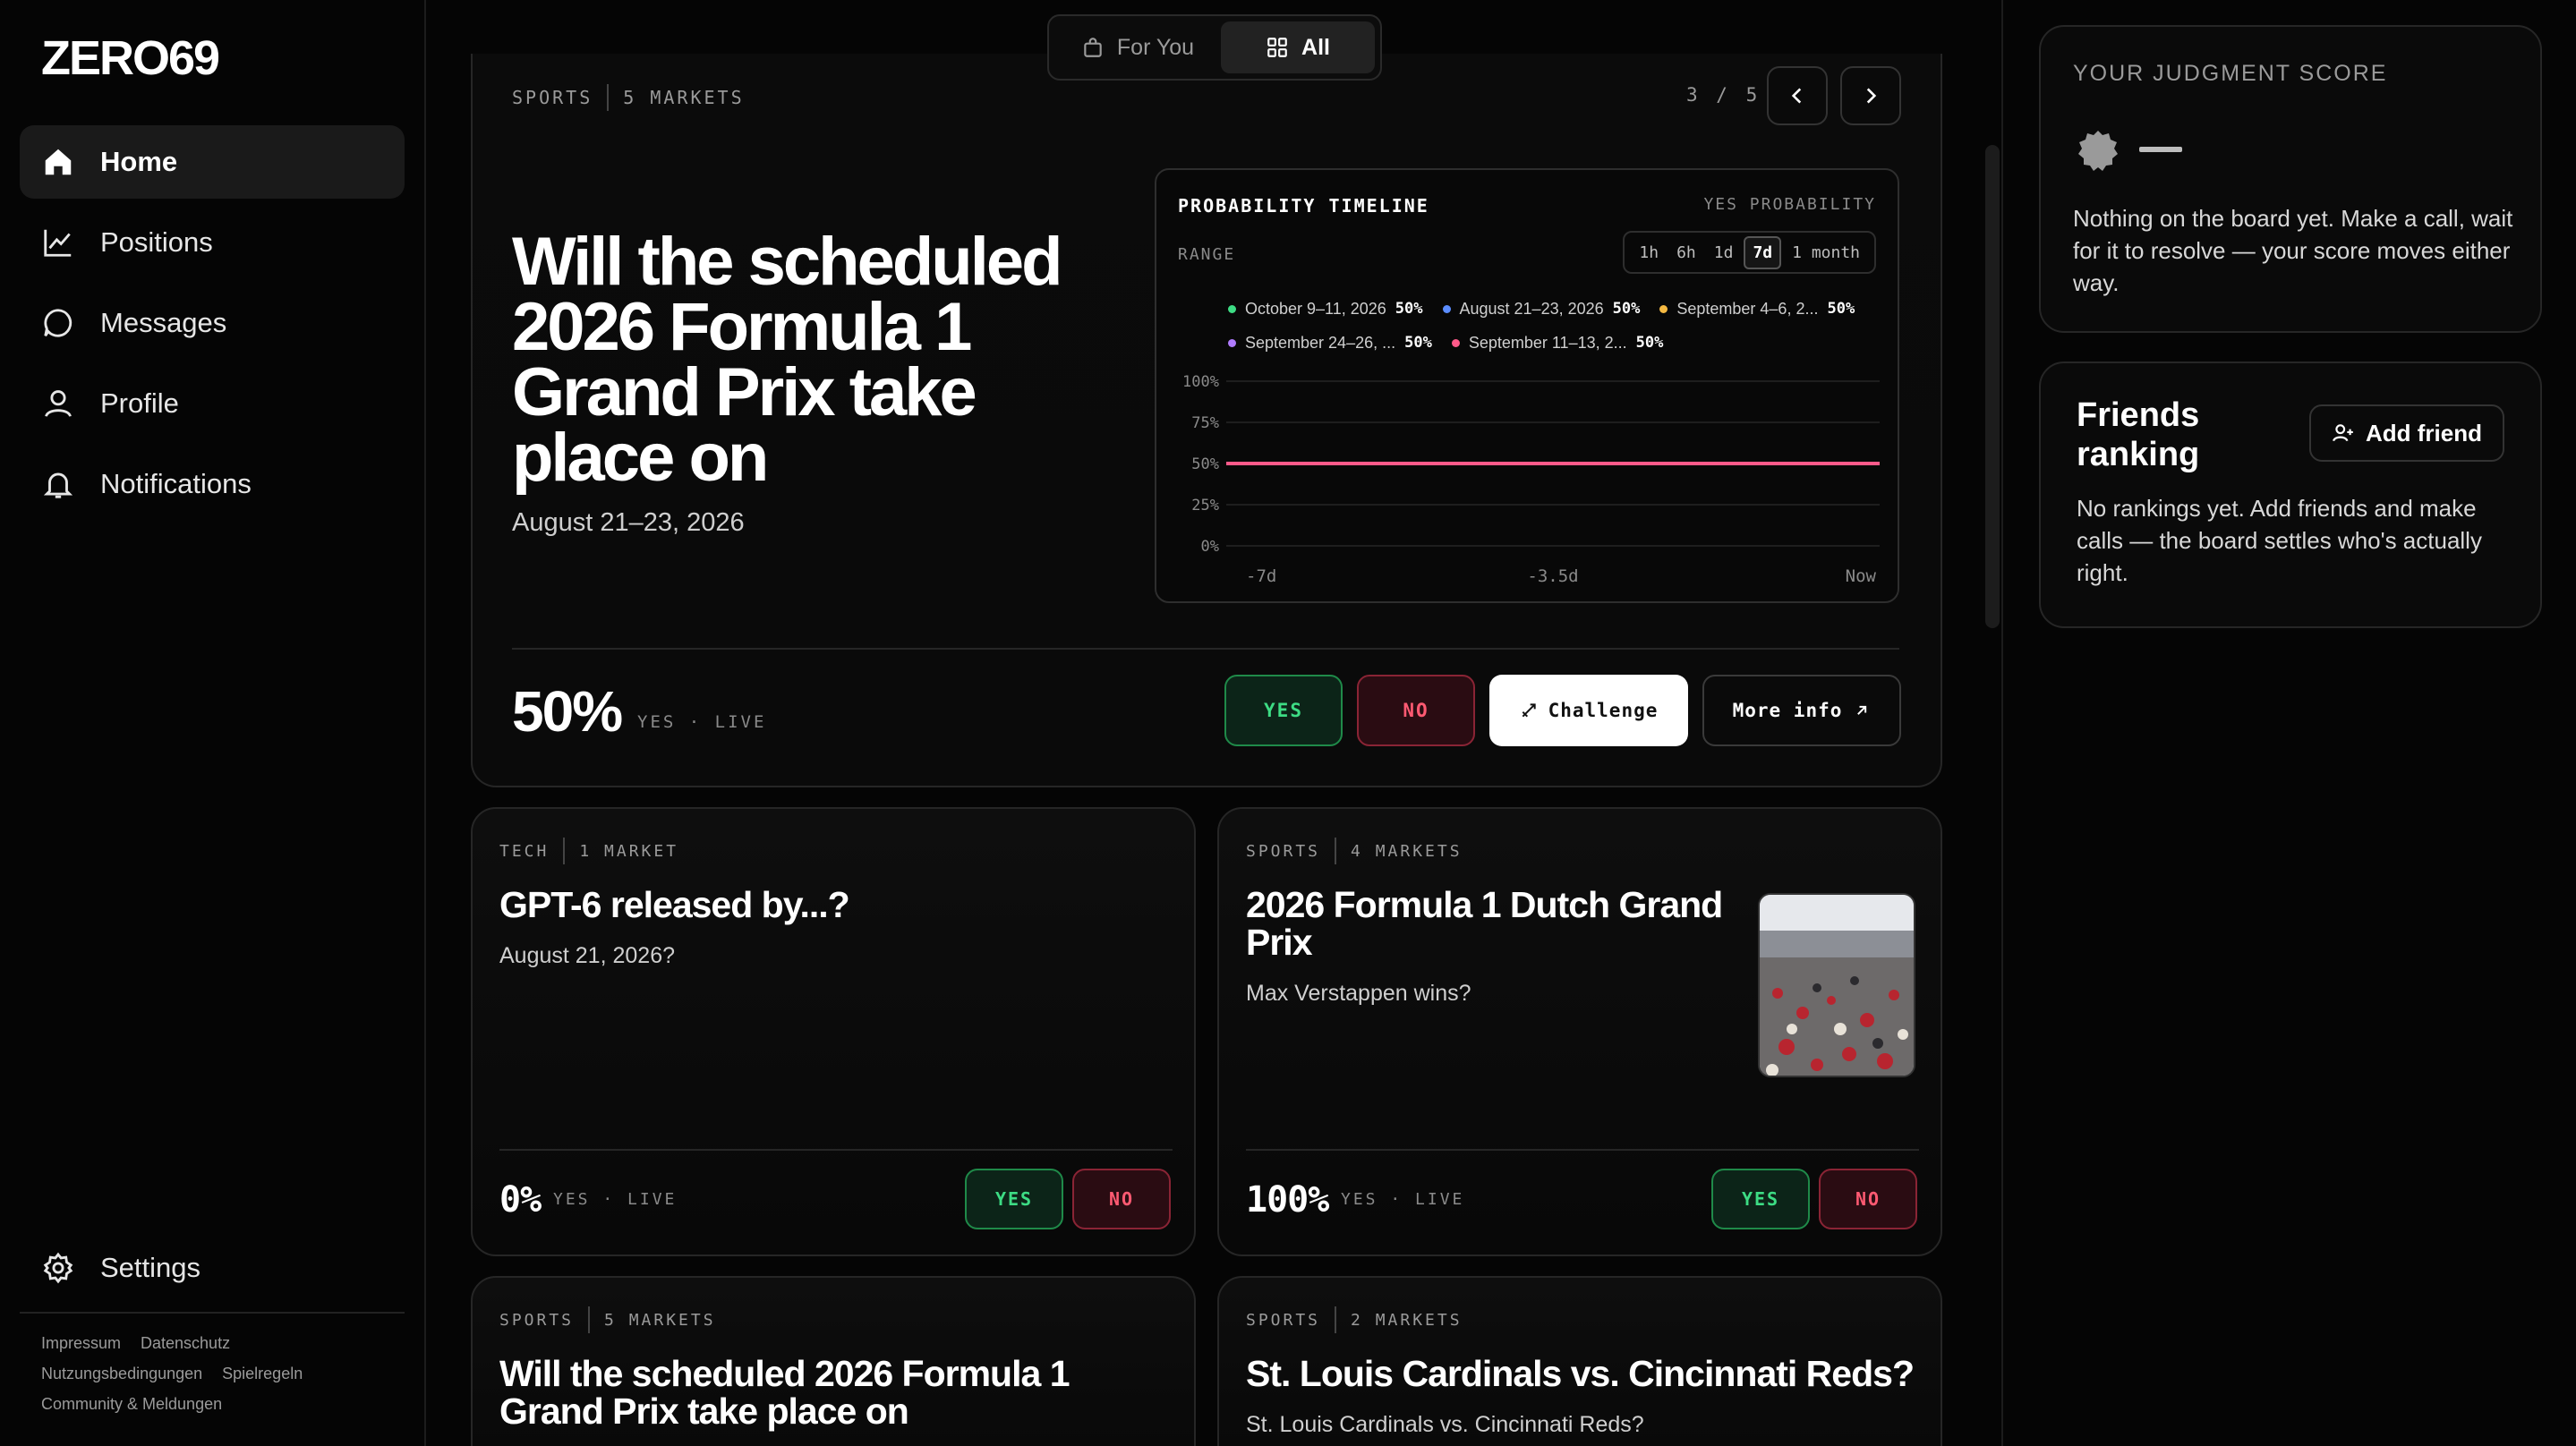 This screenshot has width=2576, height=1446. What do you see at coordinates (1283, 711) in the screenshot?
I see `hero-yes-button: YES` at bounding box center [1283, 711].